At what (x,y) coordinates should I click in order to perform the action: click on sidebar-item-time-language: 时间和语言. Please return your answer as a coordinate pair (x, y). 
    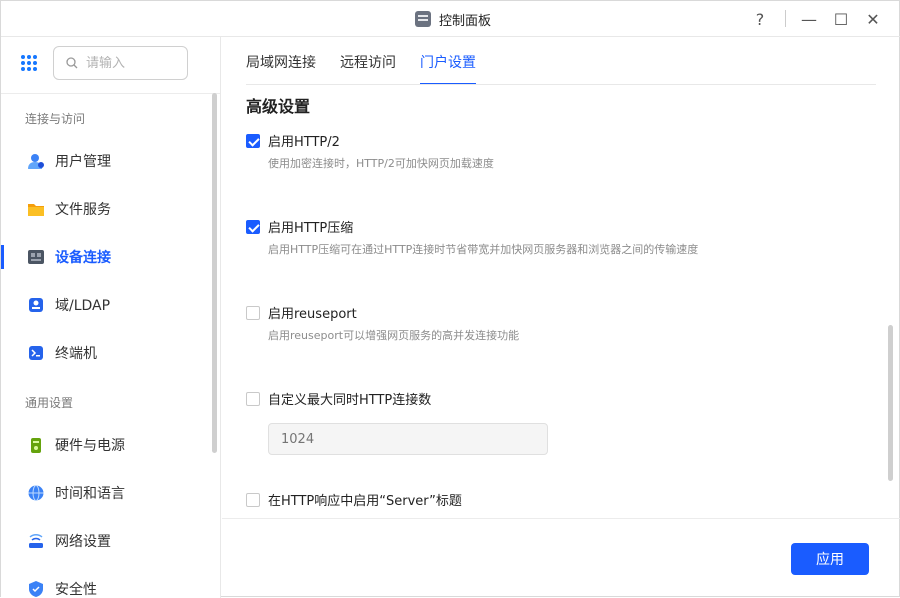
    Looking at the image, I should click on (106, 493).